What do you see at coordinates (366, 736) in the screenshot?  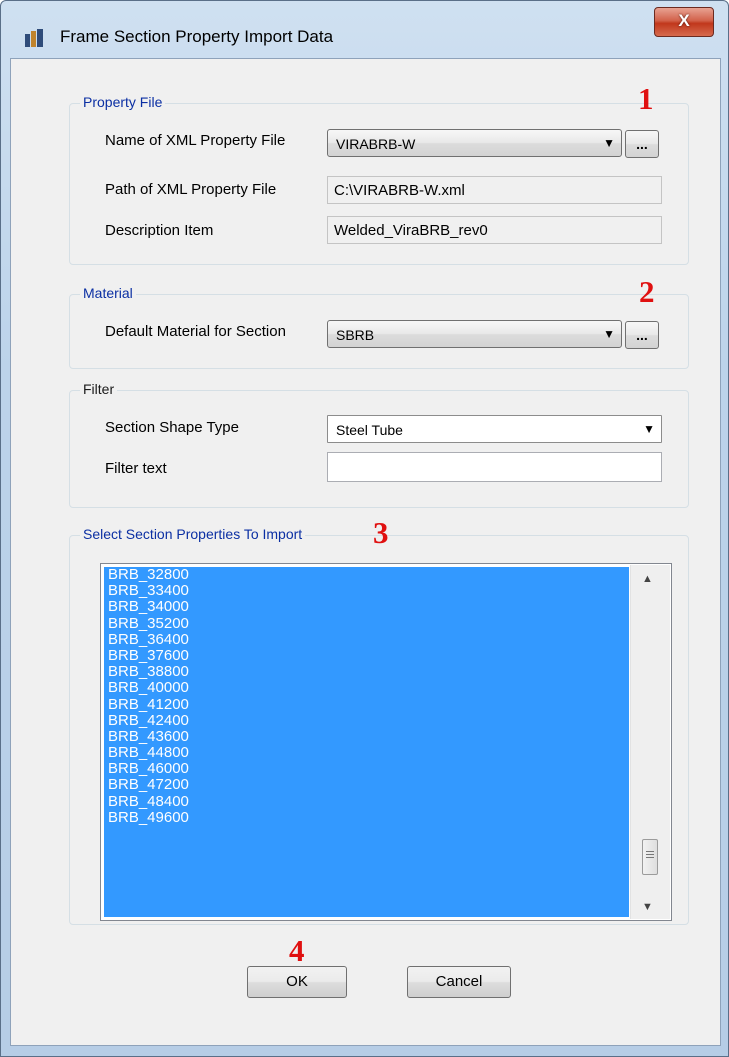 I see `list-item: BRB_43600` at bounding box center [366, 736].